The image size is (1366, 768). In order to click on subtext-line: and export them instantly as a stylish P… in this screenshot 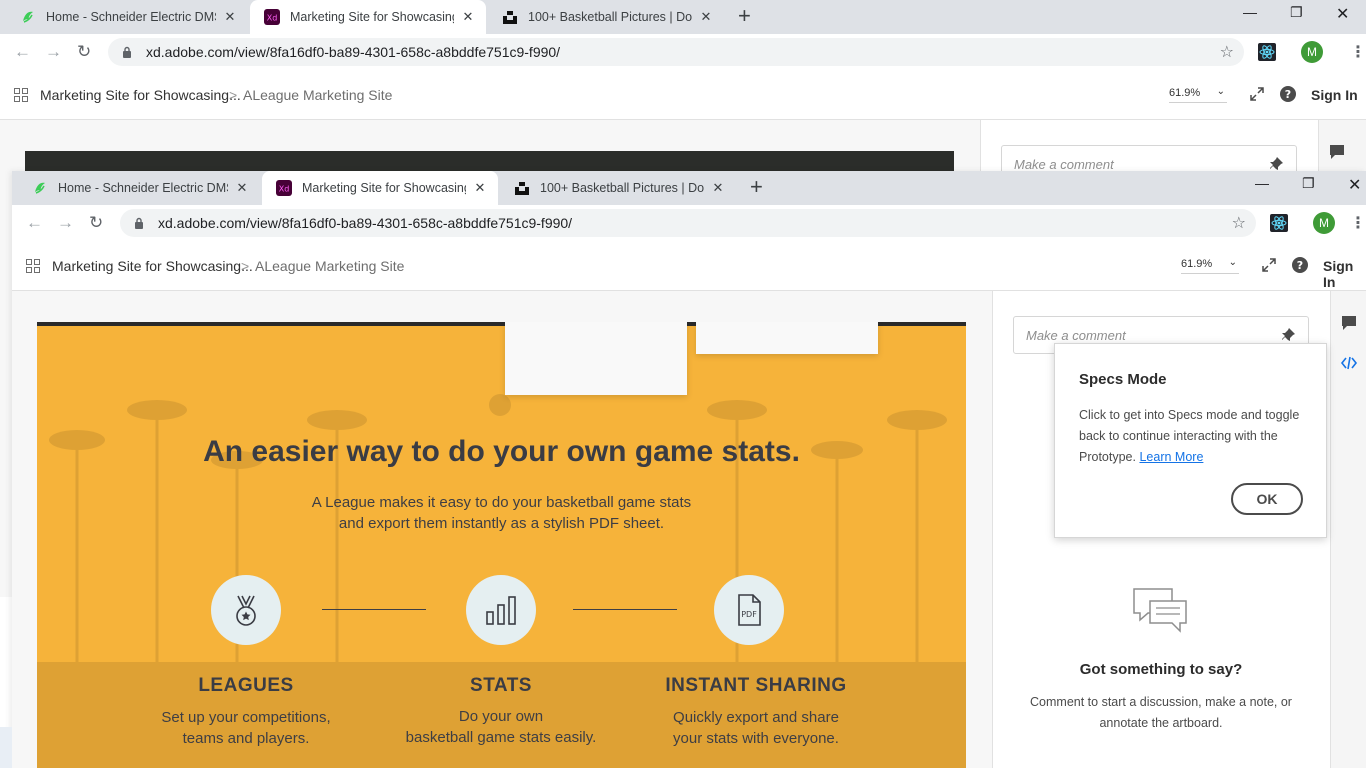, I will do `click(501, 523)`.